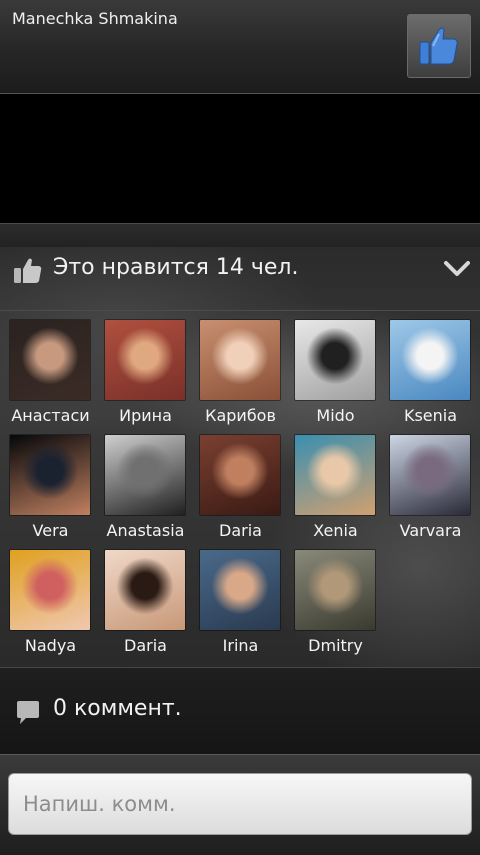  What do you see at coordinates (176, 267) in the screenshot?
I see `likes-summary: Это нравится 14 чел.` at bounding box center [176, 267].